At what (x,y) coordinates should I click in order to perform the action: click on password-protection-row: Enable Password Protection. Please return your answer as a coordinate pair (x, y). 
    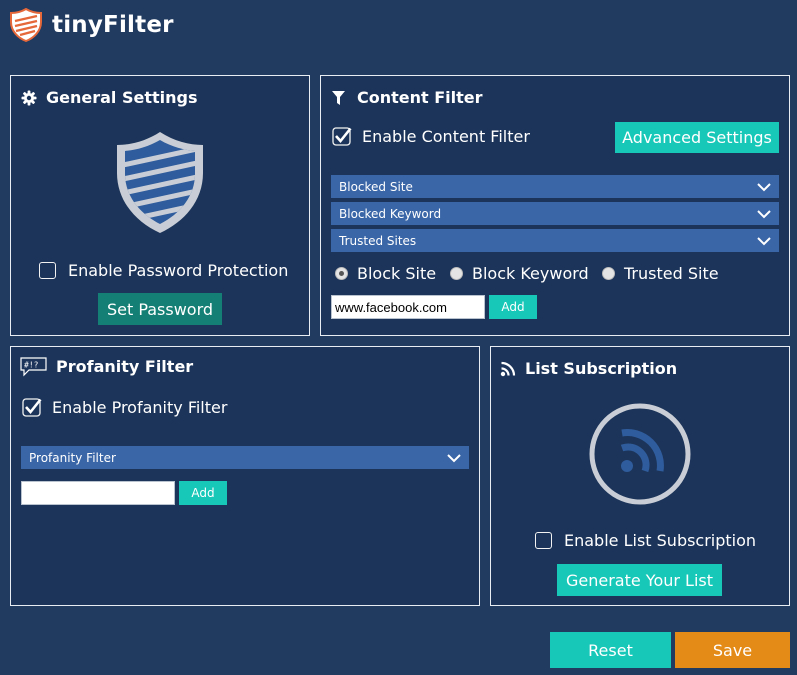
    Looking at the image, I should click on (163, 270).